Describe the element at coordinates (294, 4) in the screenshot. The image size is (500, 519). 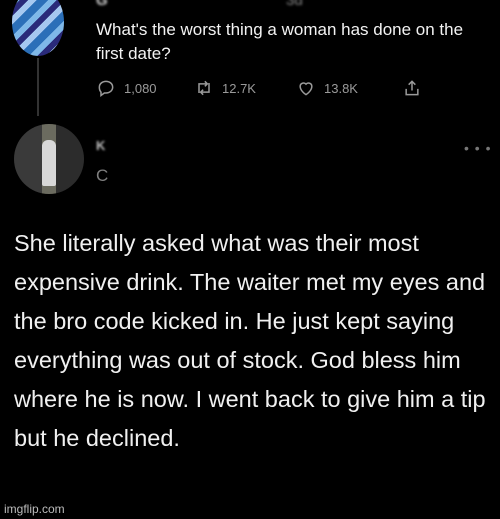
I see `original-tweet-time: 3d` at that location.